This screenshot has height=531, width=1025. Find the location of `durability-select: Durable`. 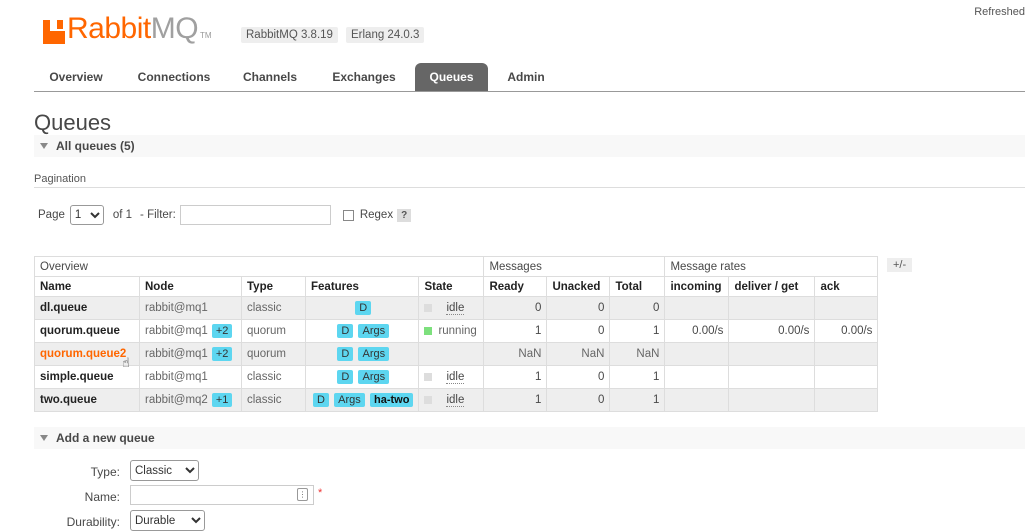

durability-select: Durable is located at coordinates (167, 520).